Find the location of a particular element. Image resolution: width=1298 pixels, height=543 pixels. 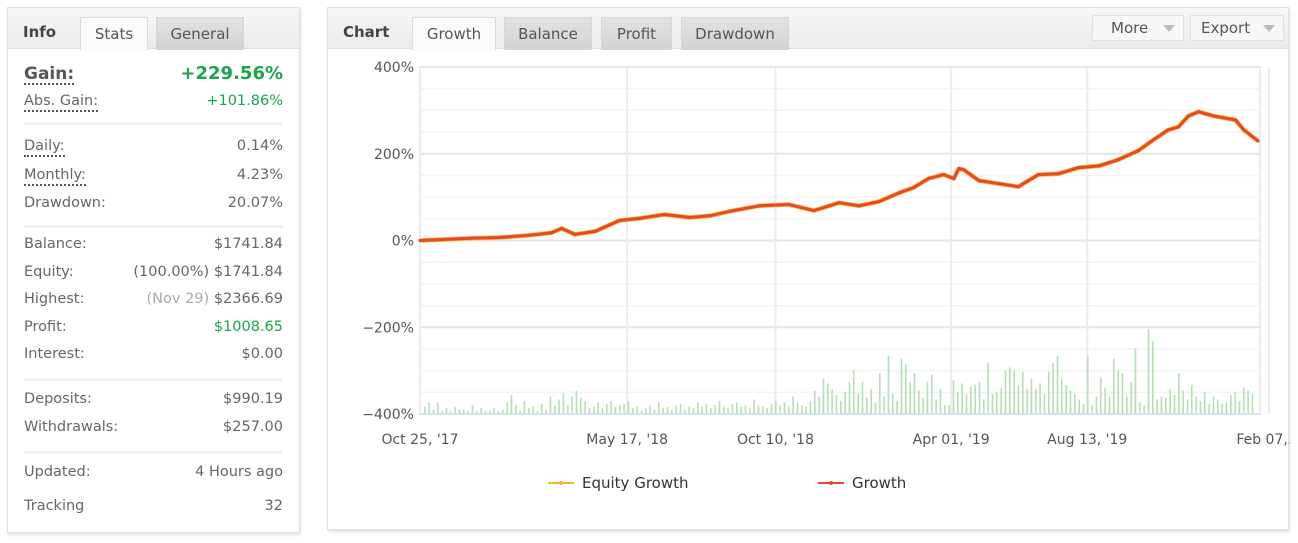

legend-equity-growth: Equity Growth is located at coordinates (618, 483).